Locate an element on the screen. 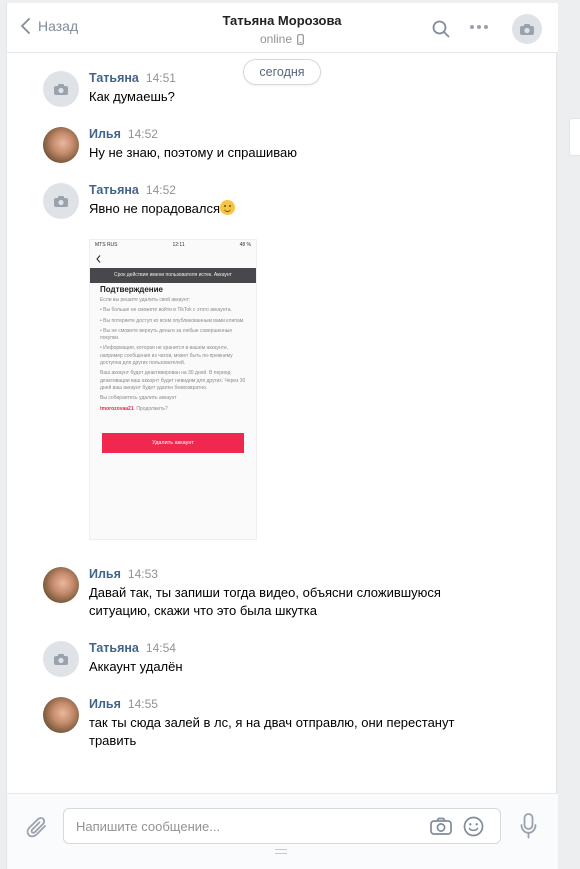  phone-heading: Подтверждение is located at coordinates (131, 289).